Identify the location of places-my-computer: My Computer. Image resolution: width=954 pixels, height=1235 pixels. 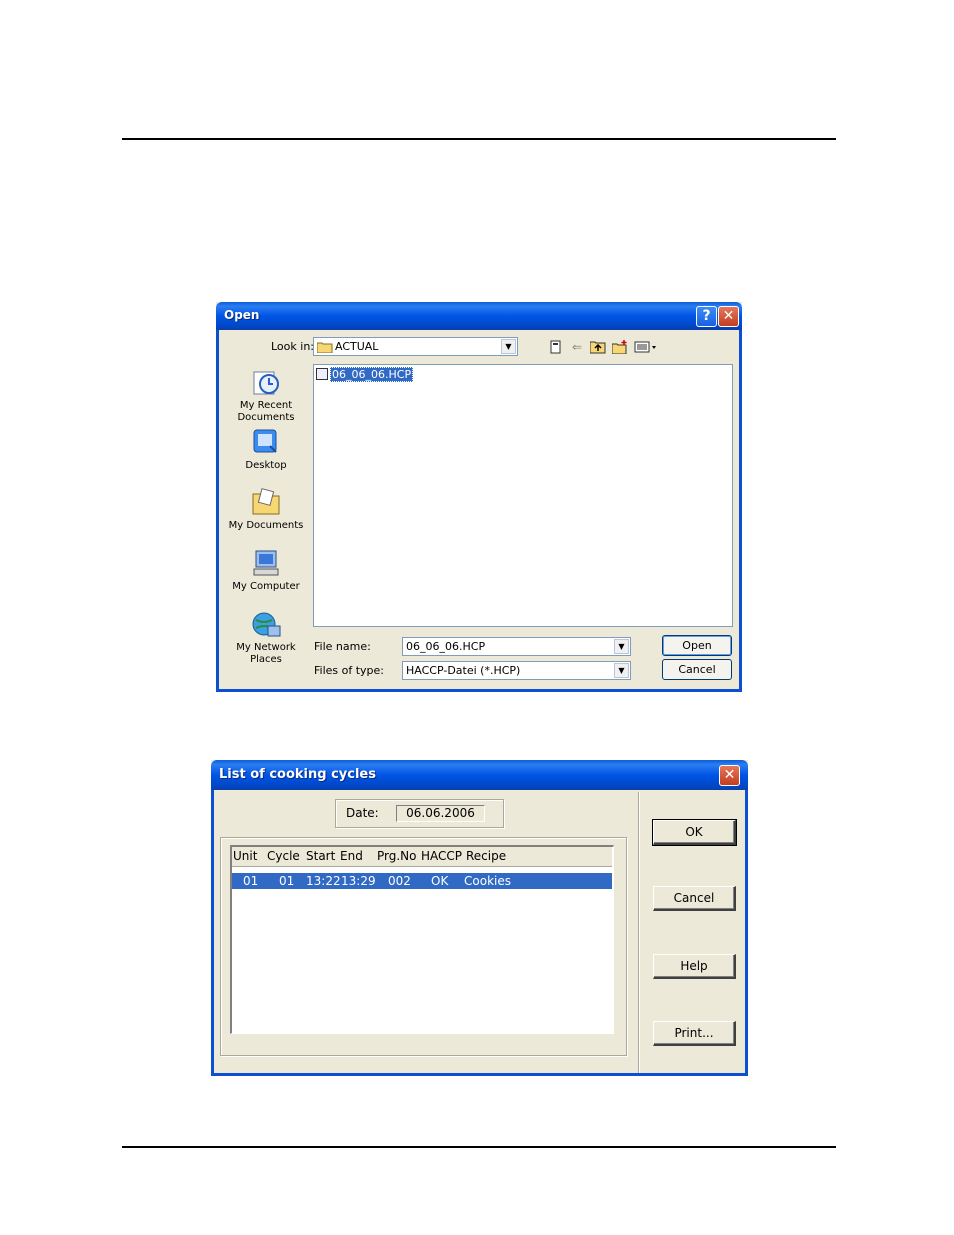
(266, 570).